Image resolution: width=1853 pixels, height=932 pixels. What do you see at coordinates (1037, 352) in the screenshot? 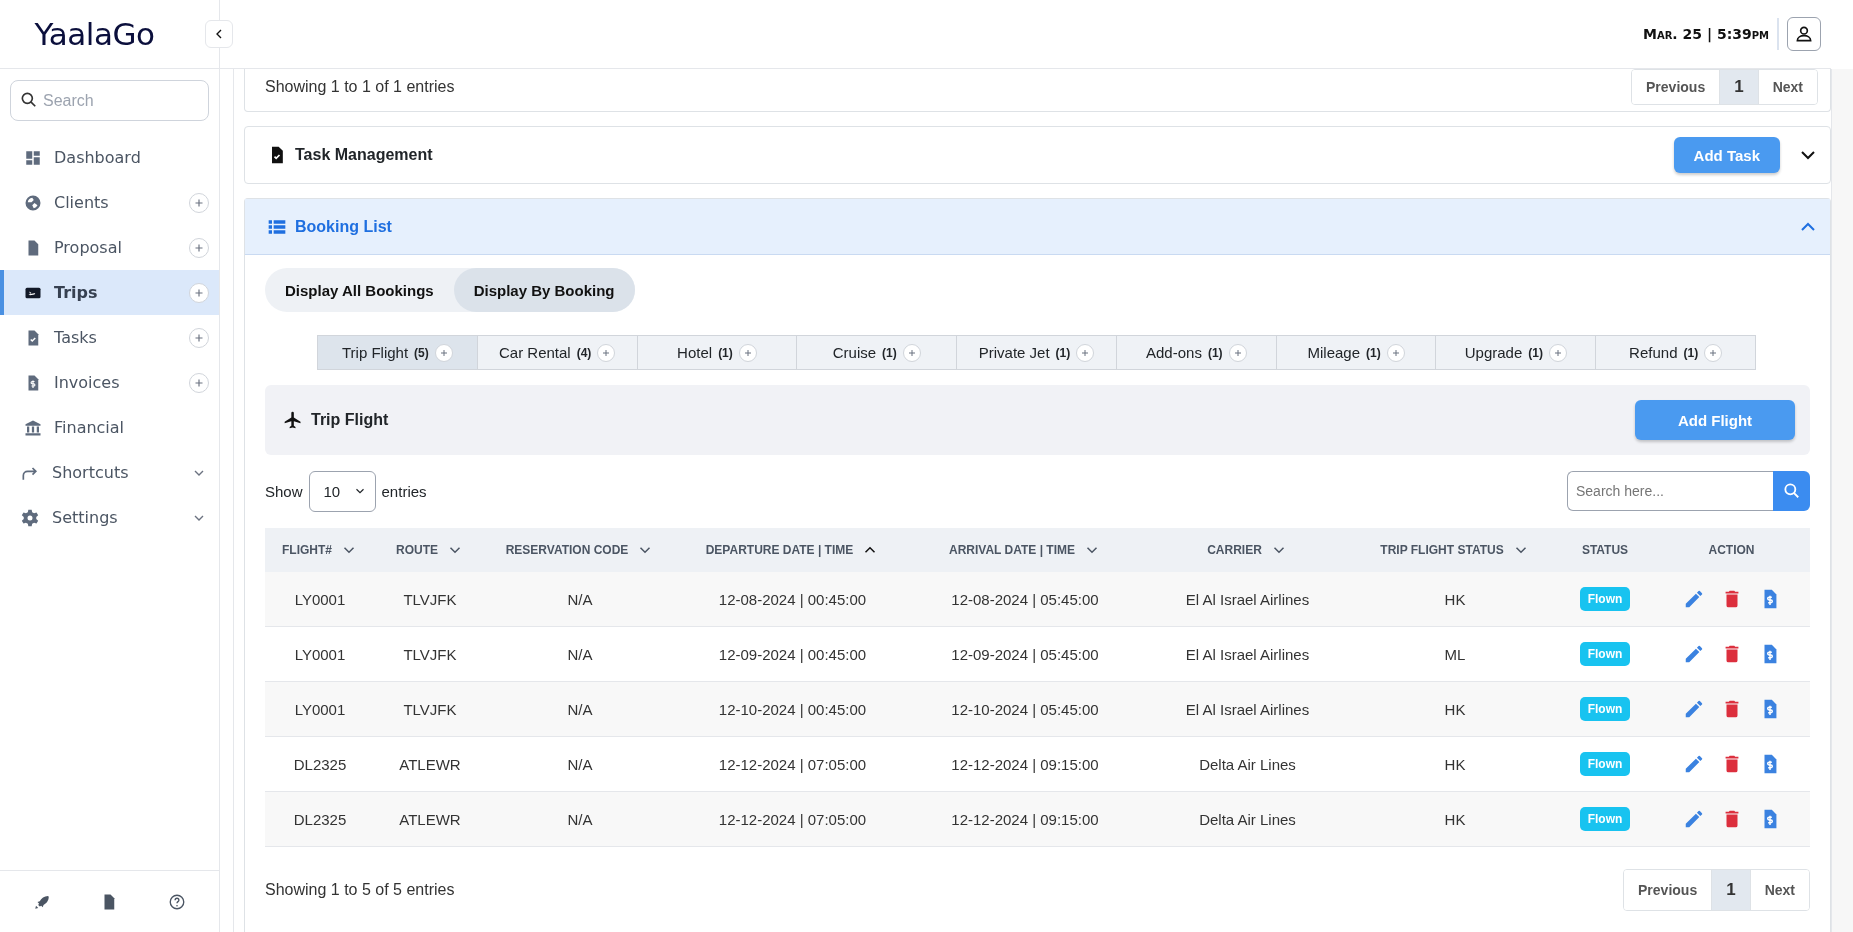
I see `category-tab: Private Jet (1)` at bounding box center [1037, 352].